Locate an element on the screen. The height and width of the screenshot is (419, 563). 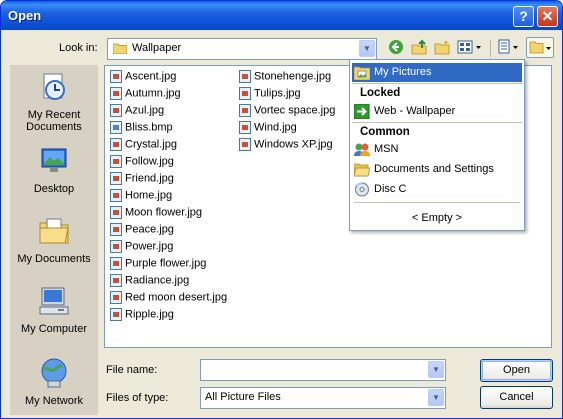
menu-item-msn: MSN is located at coordinates (437, 149).